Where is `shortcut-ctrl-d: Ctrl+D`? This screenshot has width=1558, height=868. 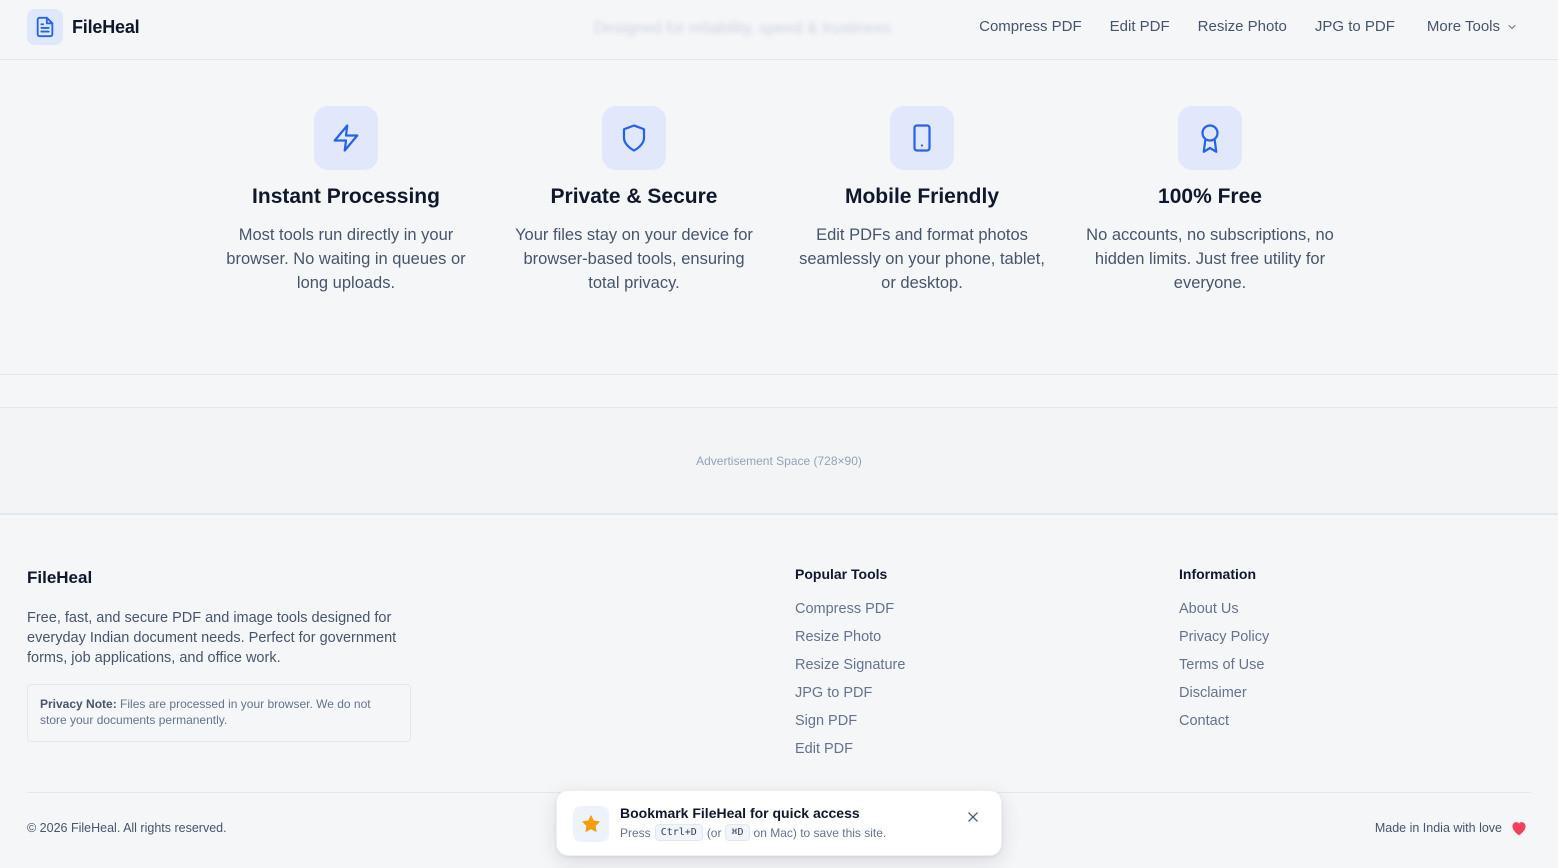 shortcut-ctrl-d: Ctrl+D is located at coordinates (678, 832).